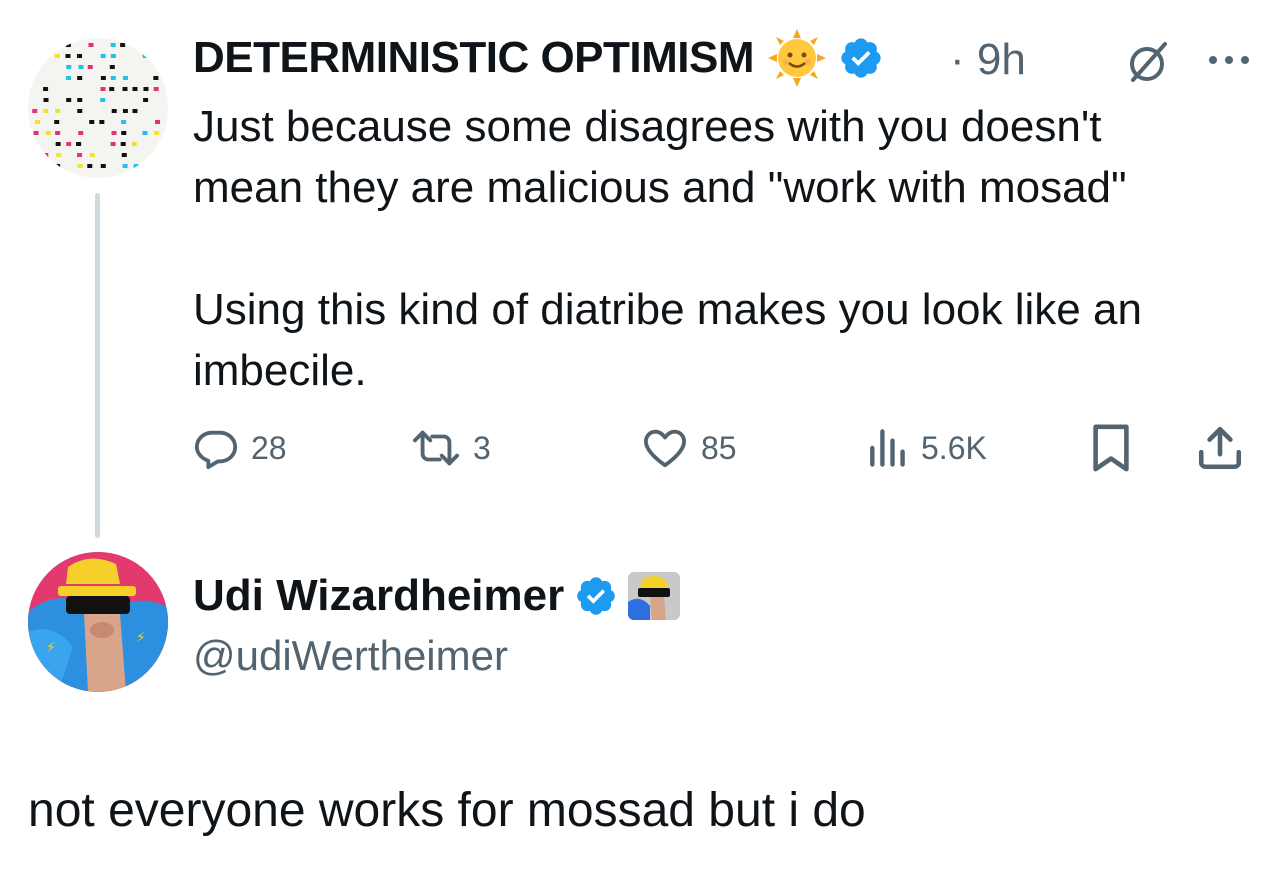 The image size is (1284, 891). Describe the element at coordinates (280, 370) in the screenshot. I see `tweet1-text-line4: imbecile.` at that location.